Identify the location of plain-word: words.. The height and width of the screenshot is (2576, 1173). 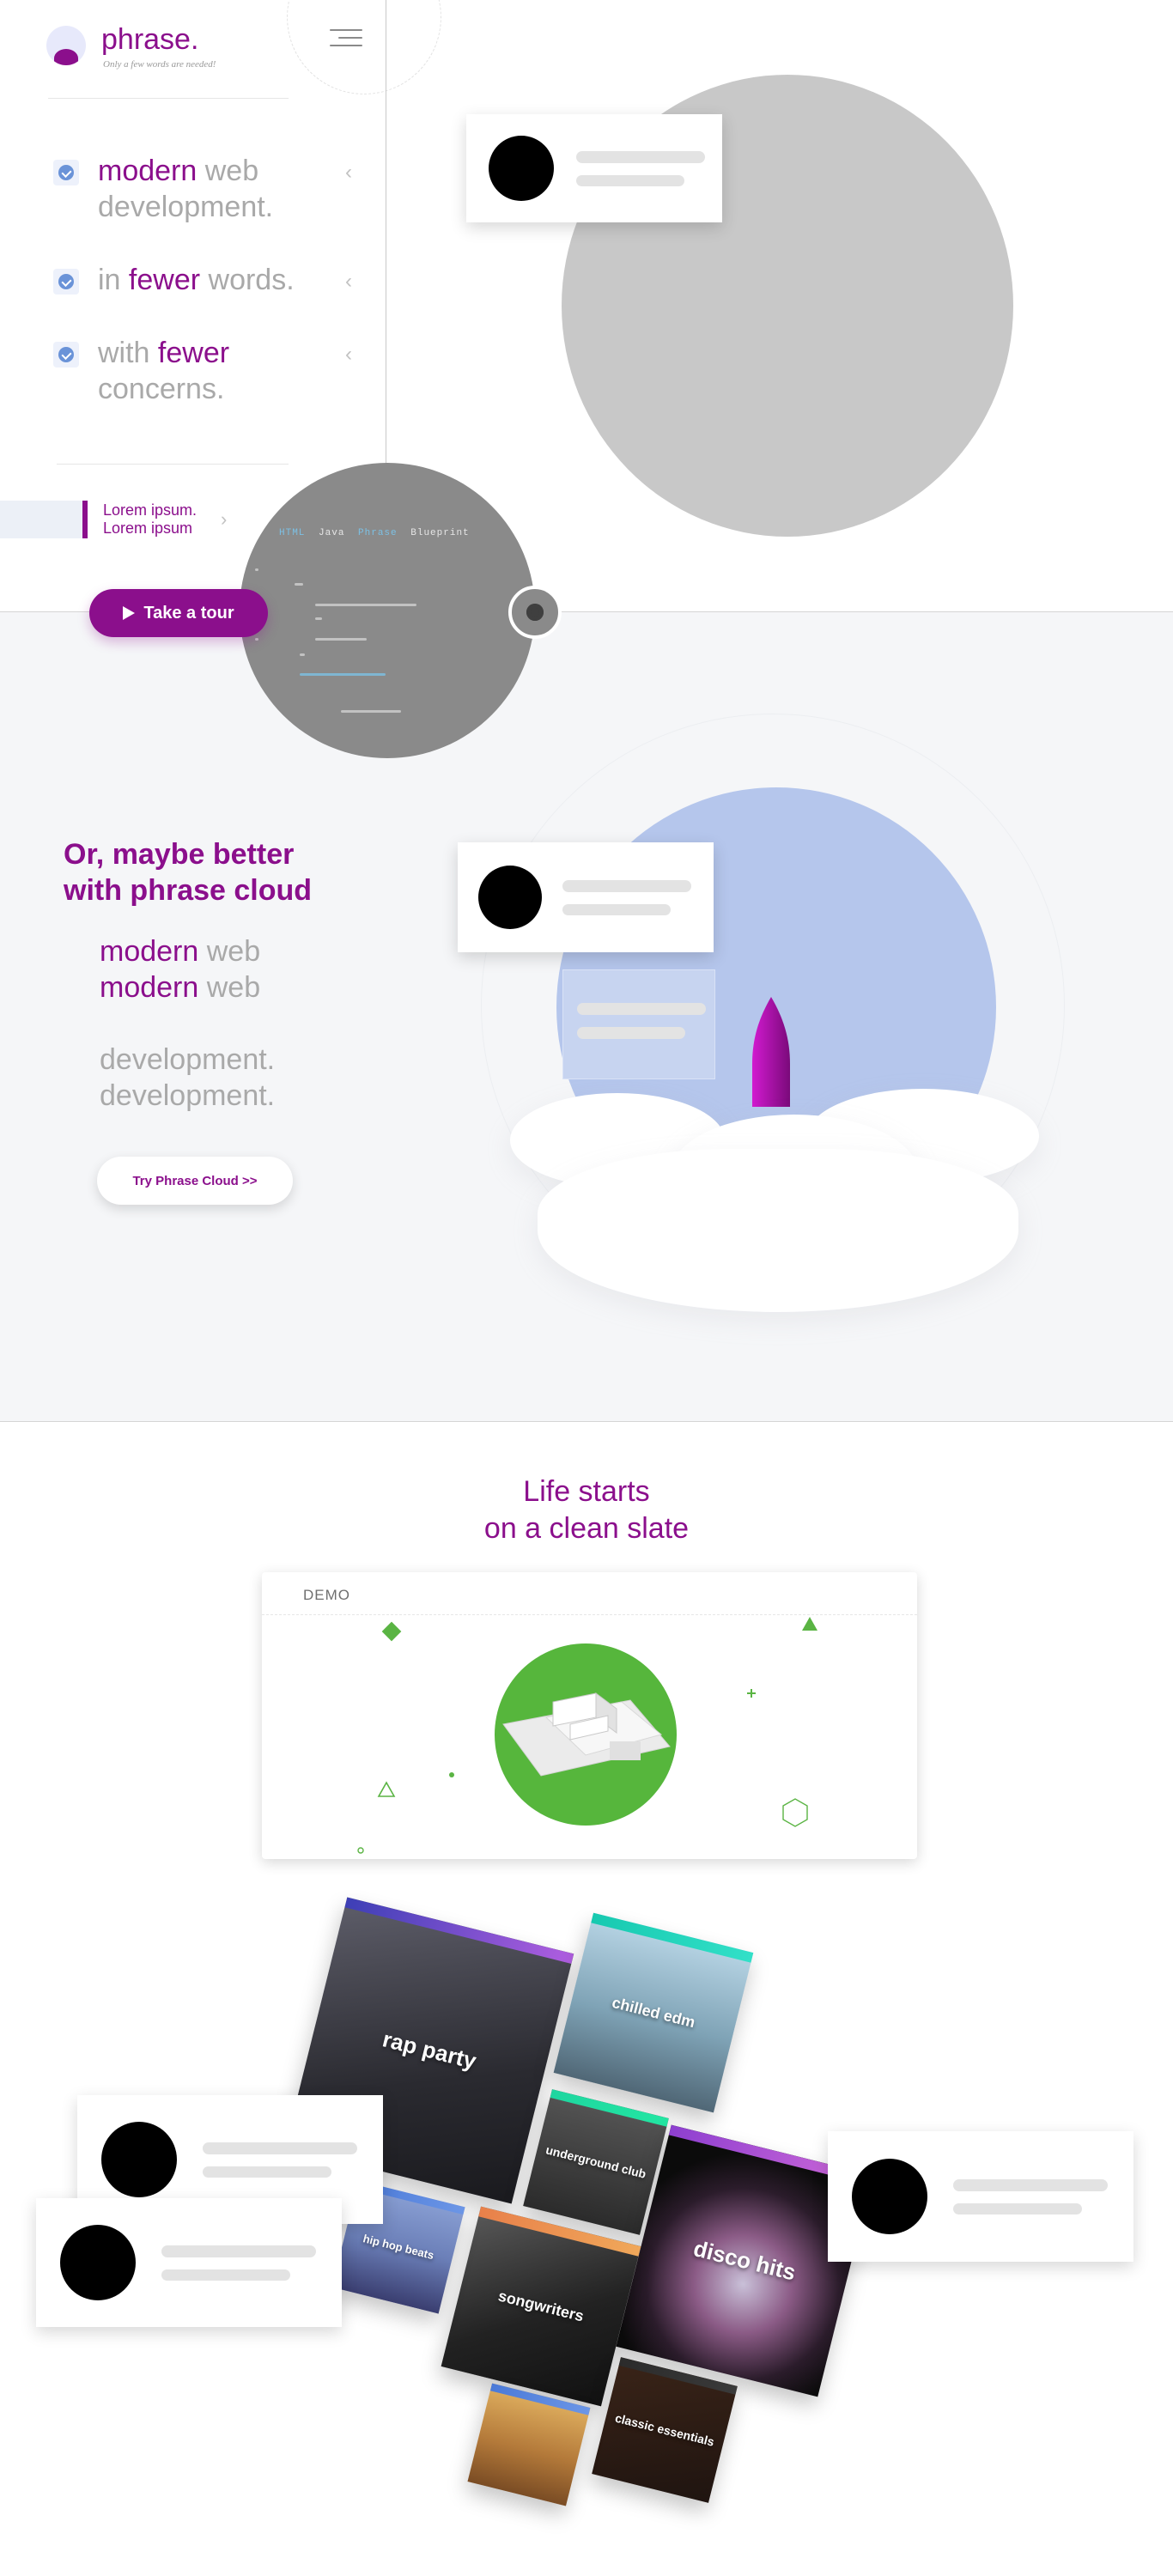
(247, 280).